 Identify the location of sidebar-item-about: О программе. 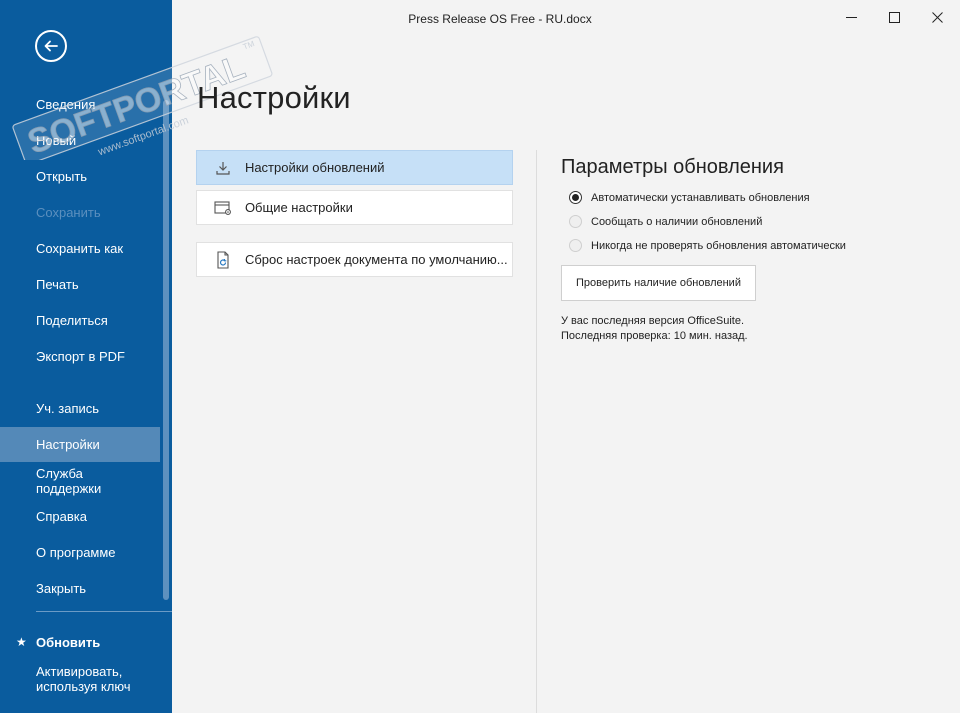
(80, 552).